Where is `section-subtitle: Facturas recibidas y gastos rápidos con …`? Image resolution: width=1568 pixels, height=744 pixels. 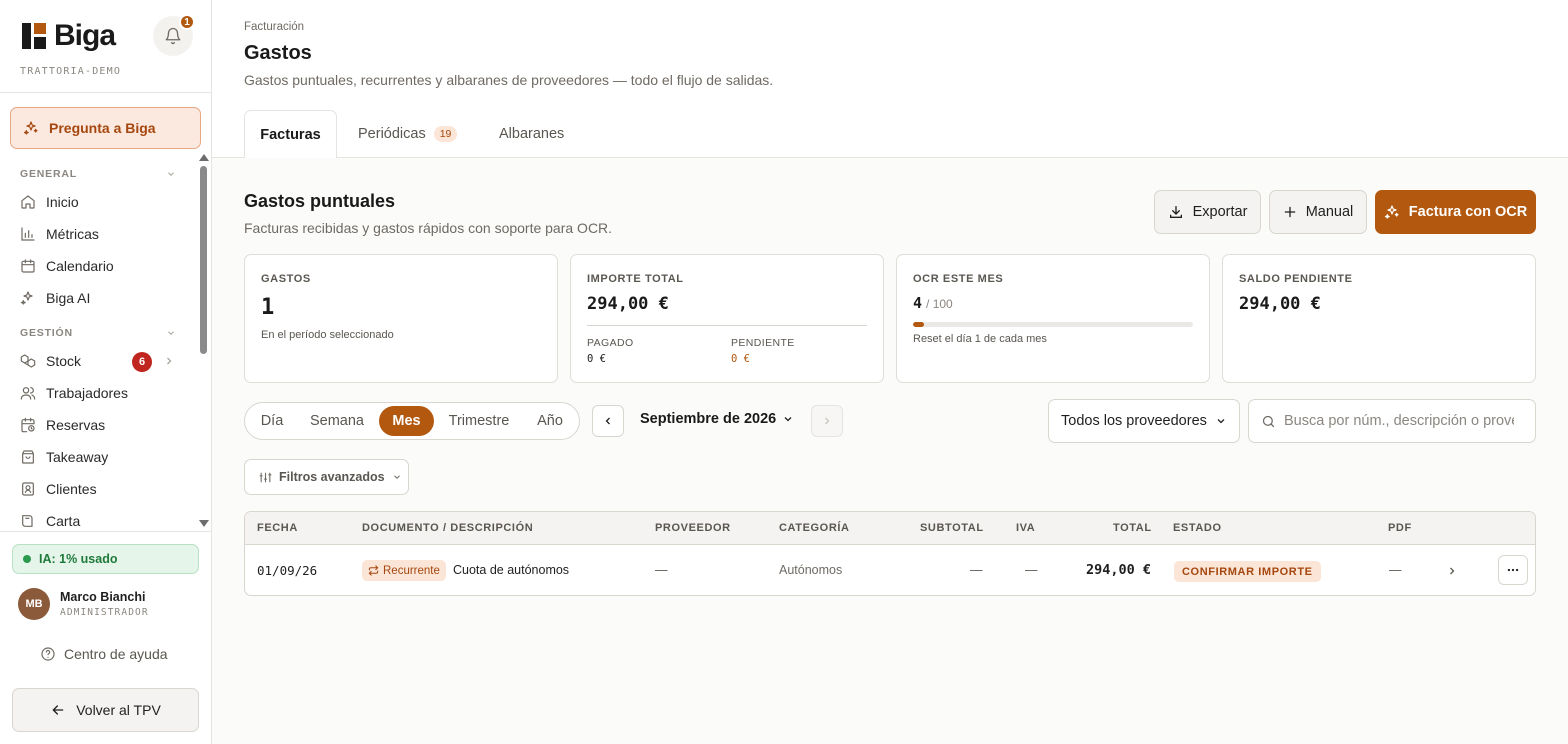
section-subtitle: Facturas recibidas y gastos rápidos con … is located at coordinates (428, 228).